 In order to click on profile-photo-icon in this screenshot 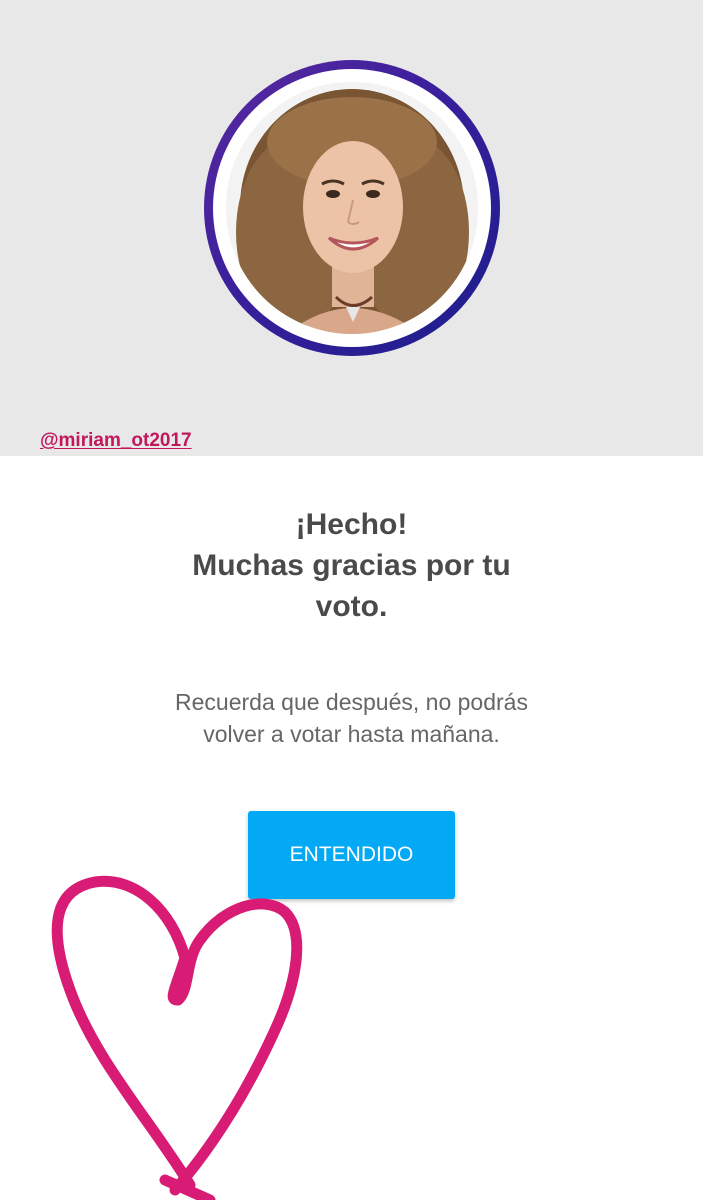, I will do `click(352, 208)`.